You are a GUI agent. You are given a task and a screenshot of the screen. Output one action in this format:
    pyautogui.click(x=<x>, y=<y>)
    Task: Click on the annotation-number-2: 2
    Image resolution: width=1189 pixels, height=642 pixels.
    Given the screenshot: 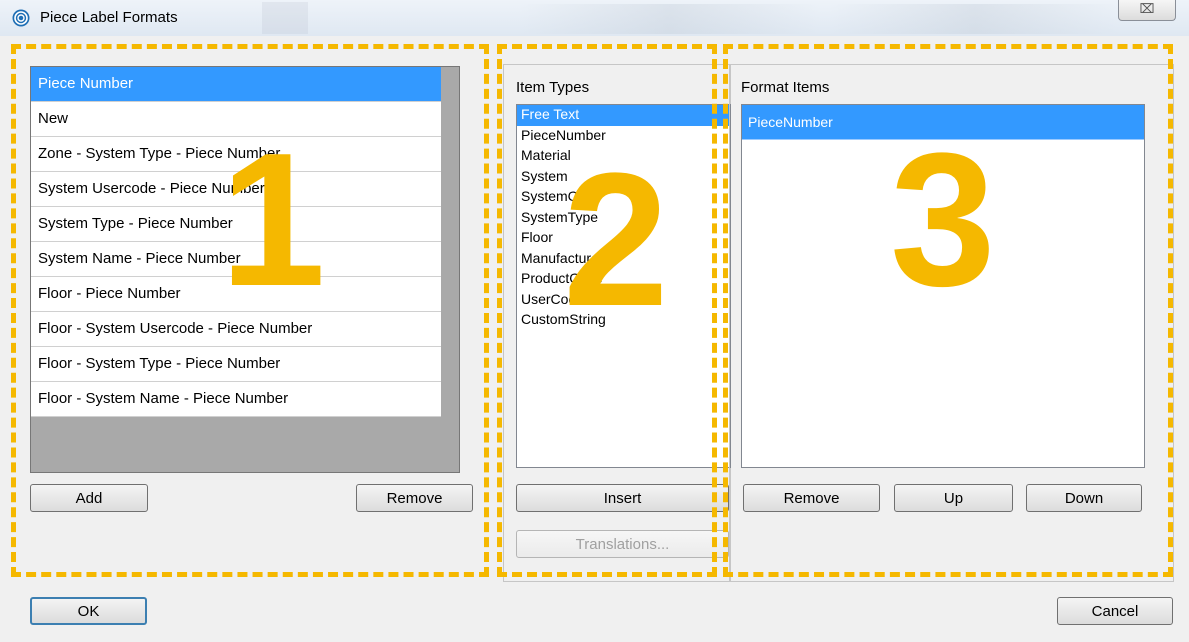 What is the action you would take?
    pyautogui.click(x=616, y=240)
    